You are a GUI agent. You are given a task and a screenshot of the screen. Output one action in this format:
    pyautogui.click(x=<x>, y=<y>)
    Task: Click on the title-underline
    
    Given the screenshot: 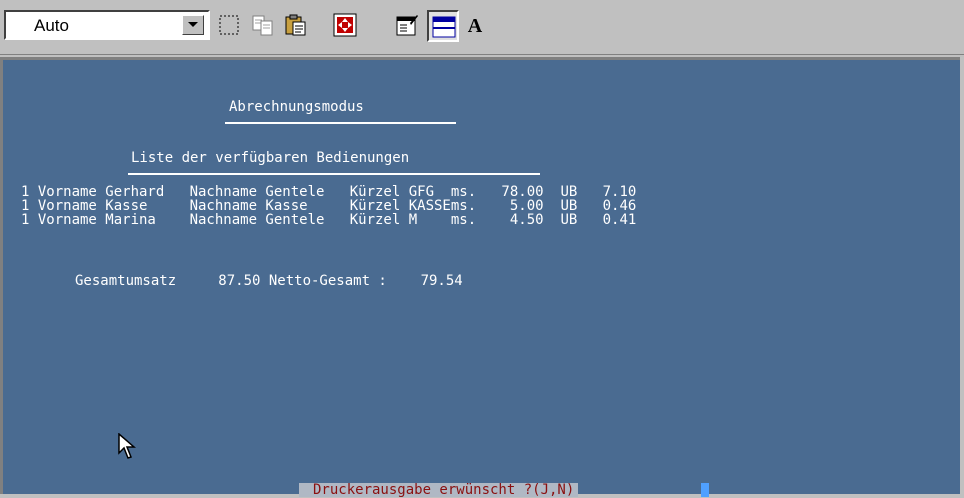 What is the action you would take?
    pyautogui.click(x=340, y=123)
    